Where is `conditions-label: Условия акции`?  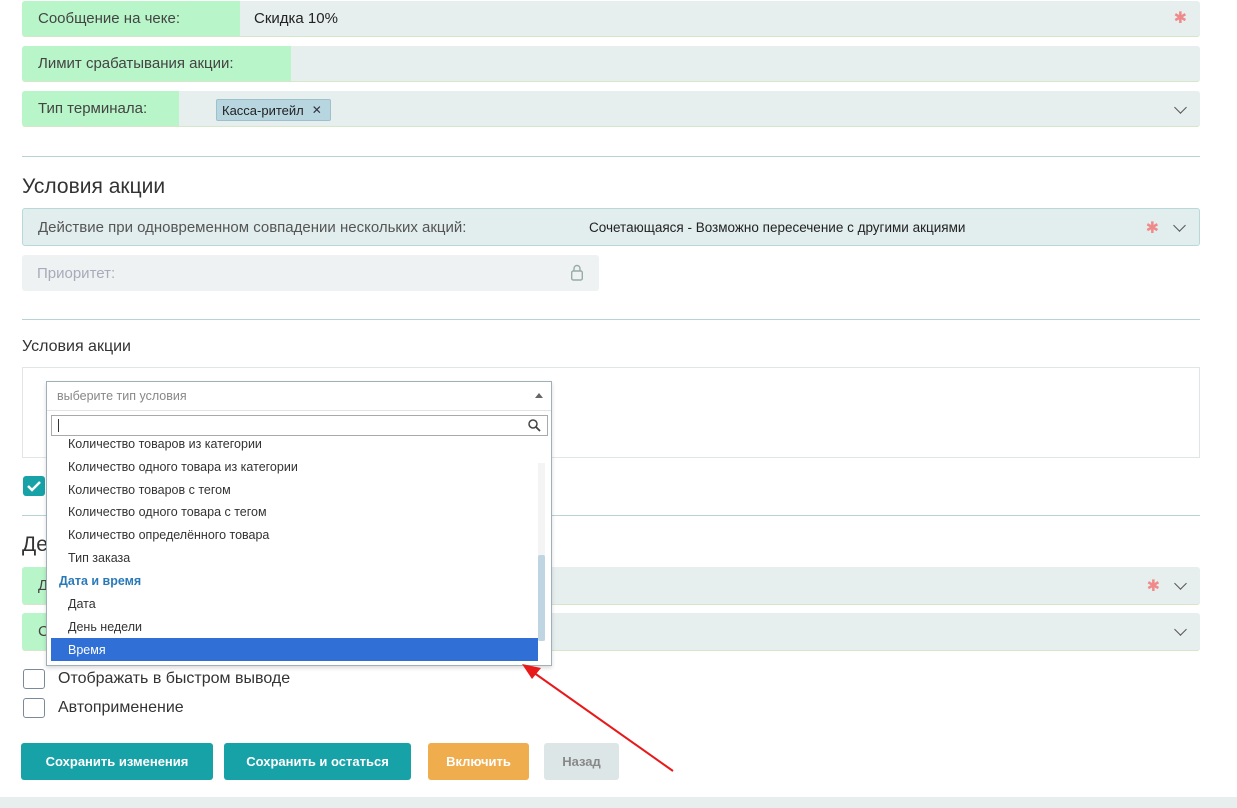 conditions-label: Условия акции is located at coordinates (76, 346).